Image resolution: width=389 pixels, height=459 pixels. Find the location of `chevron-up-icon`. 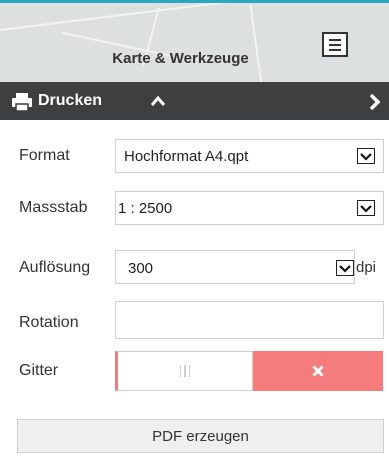

chevron-up-icon is located at coordinates (158, 101).